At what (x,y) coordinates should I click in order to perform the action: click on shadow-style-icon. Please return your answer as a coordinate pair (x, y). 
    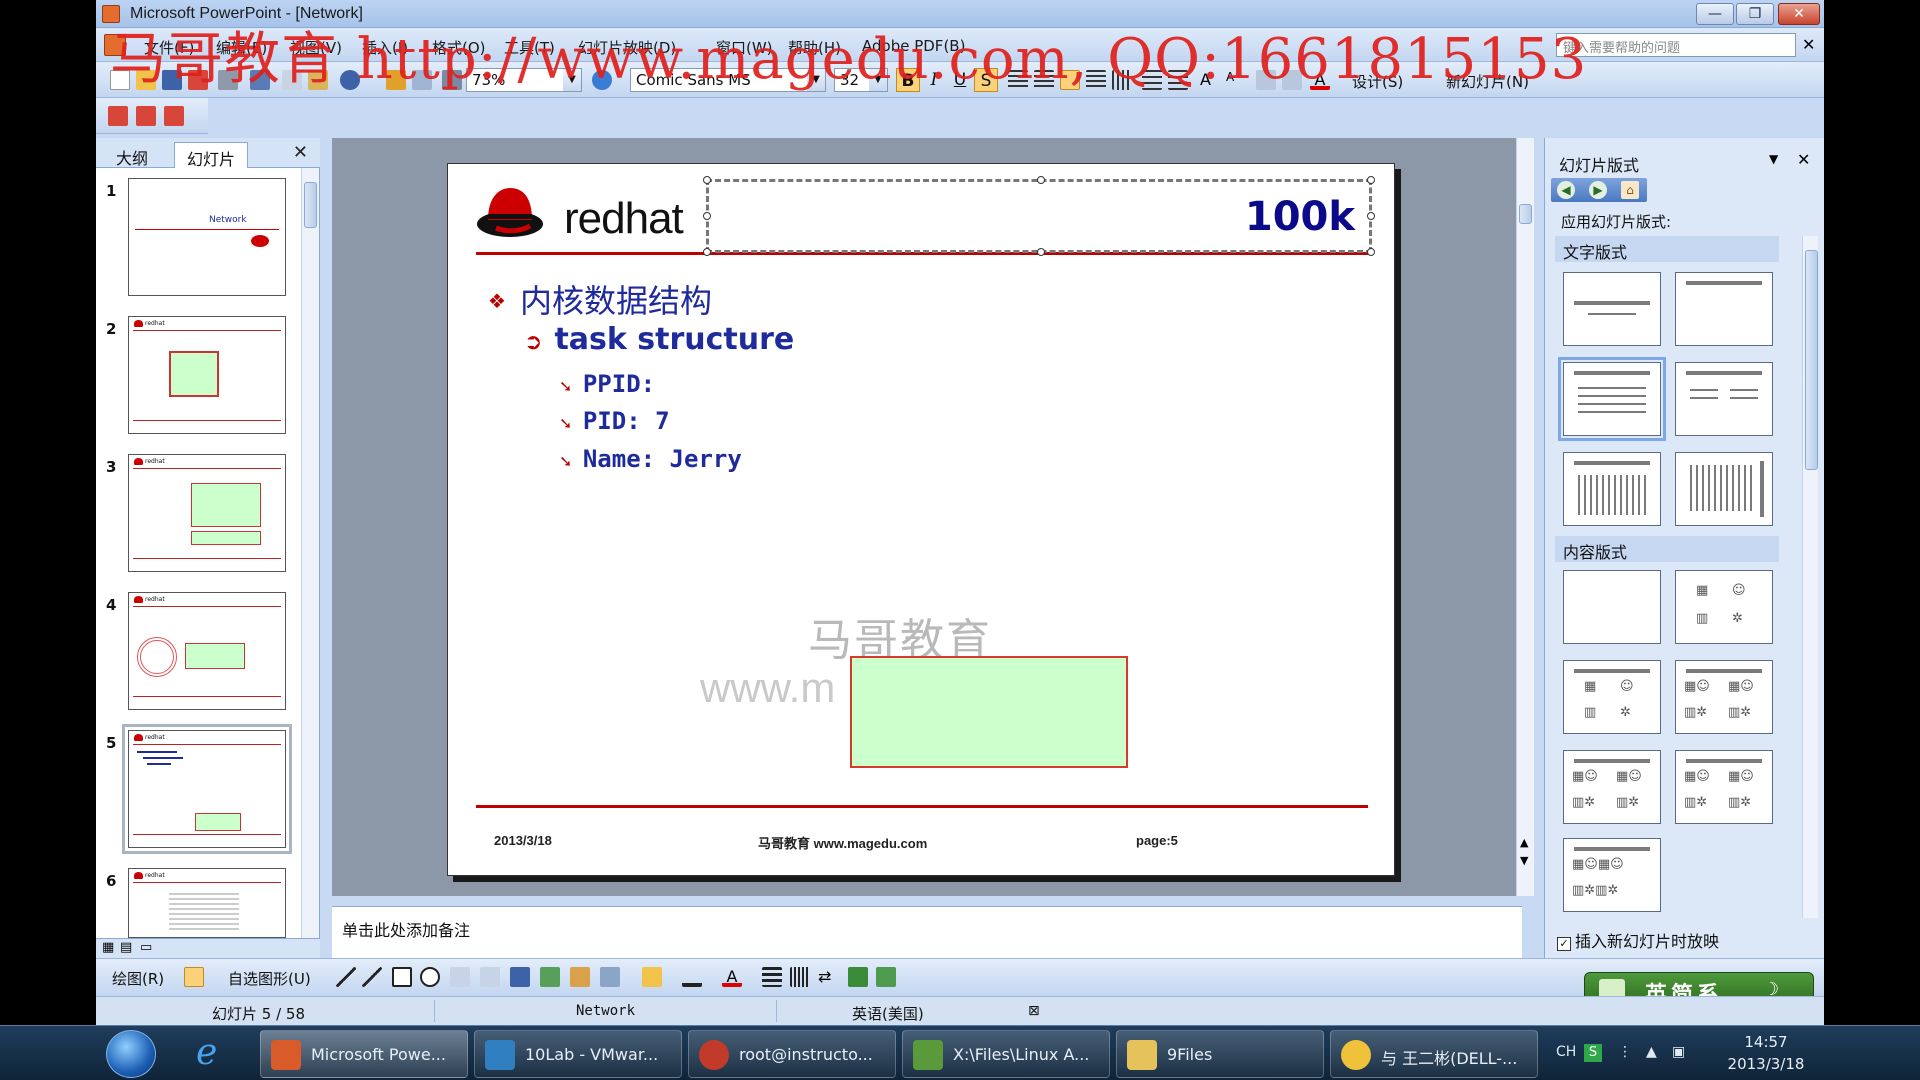
    Looking at the image, I should click on (858, 977).